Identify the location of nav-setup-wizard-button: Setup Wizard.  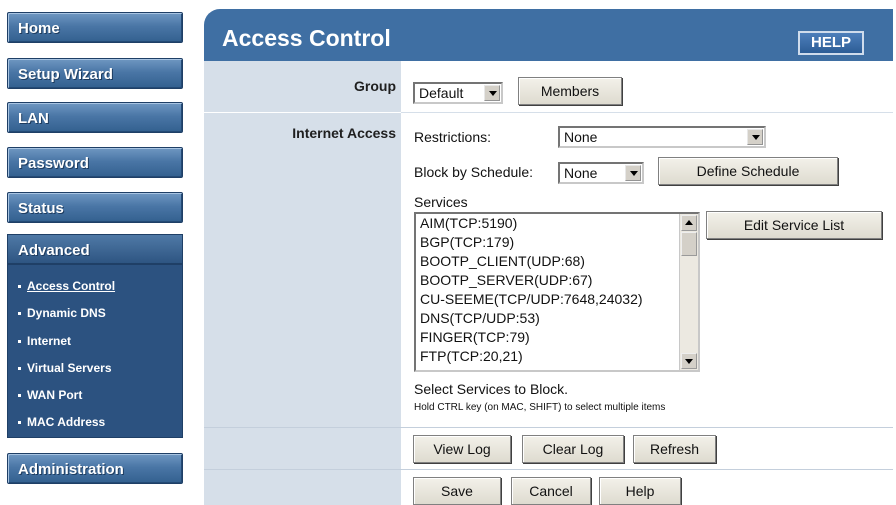
(95, 73).